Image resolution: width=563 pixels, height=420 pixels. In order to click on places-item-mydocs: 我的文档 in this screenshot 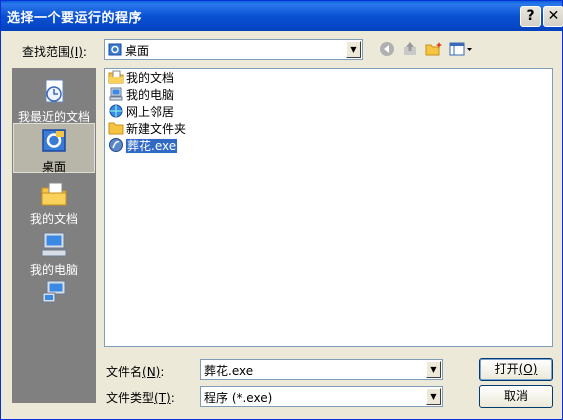, I will do `click(54, 201)`.